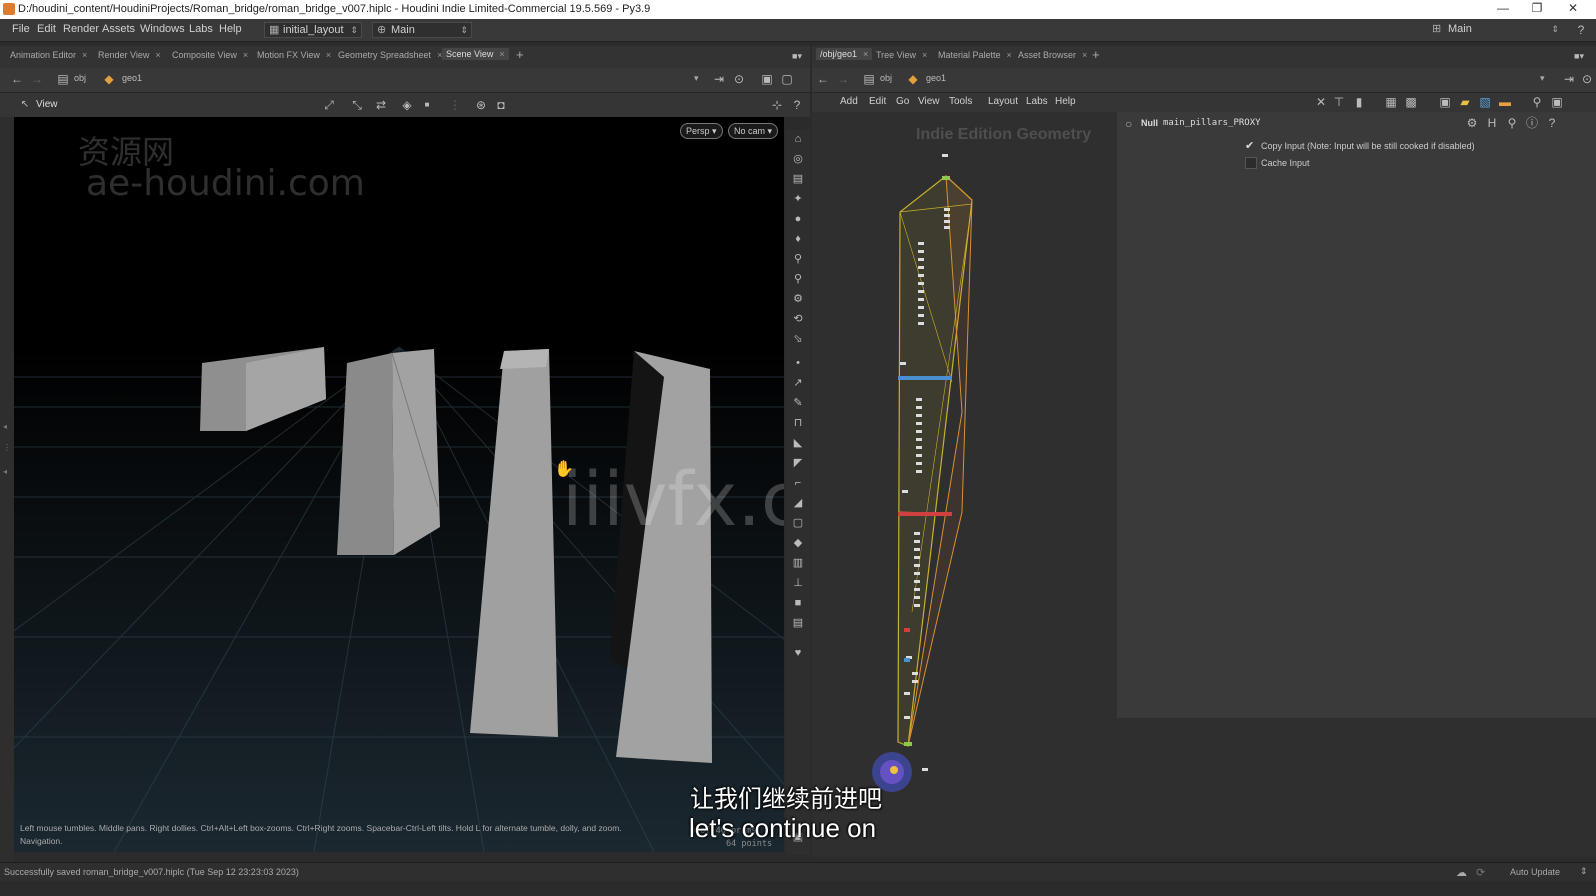 The height and width of the screenshot is (896, 1596). What do you see at coordinates (960, 101) in the screenshot?
I see `net-menu-tools: Tools` at bounding box center [960, 101].